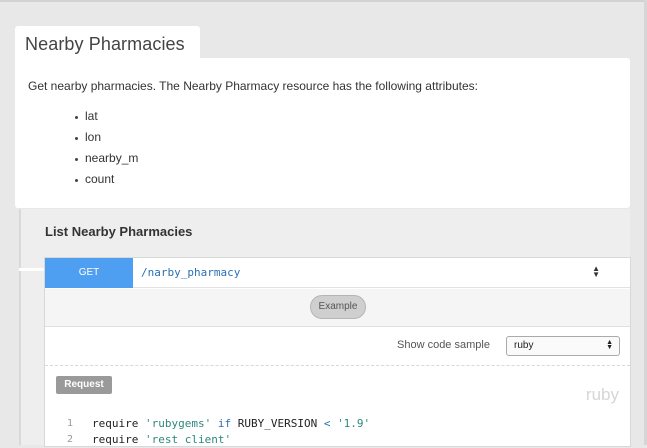  I want to click on code-sample-row: Show code sample ruby ▲ ▼, so click(337, 347).